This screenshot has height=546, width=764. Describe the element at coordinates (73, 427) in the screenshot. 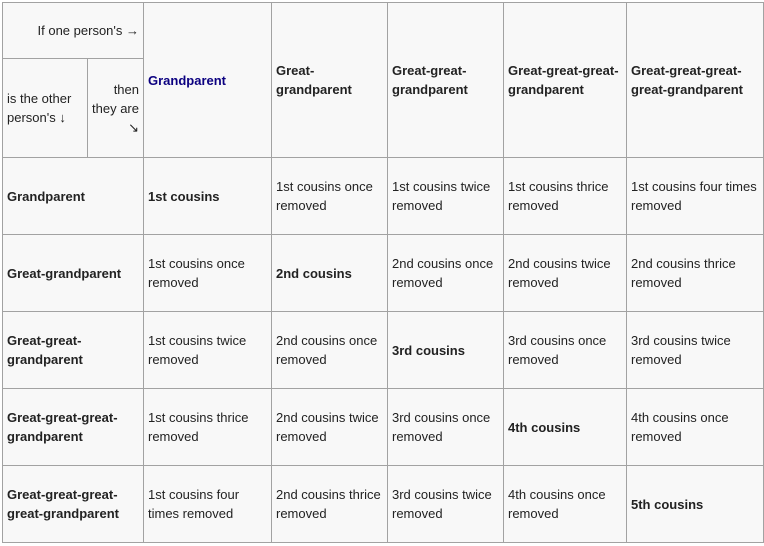

I see `row-header: Great-great-great-grandparent` at that location.